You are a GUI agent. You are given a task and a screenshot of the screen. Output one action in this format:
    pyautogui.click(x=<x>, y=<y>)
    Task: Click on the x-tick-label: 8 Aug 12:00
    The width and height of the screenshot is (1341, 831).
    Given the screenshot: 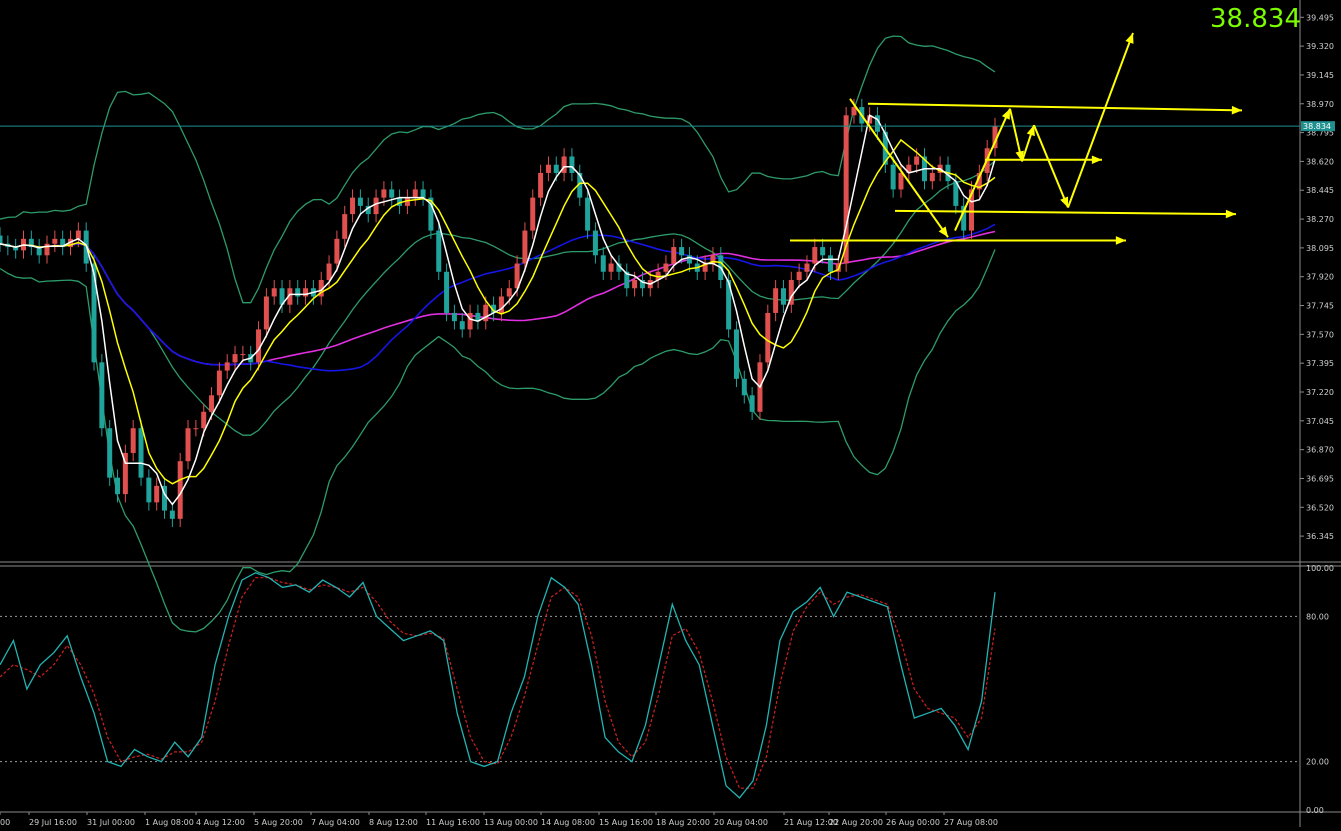 What is the action you would take?
    pyautogui.click(x=393, y=822)
    